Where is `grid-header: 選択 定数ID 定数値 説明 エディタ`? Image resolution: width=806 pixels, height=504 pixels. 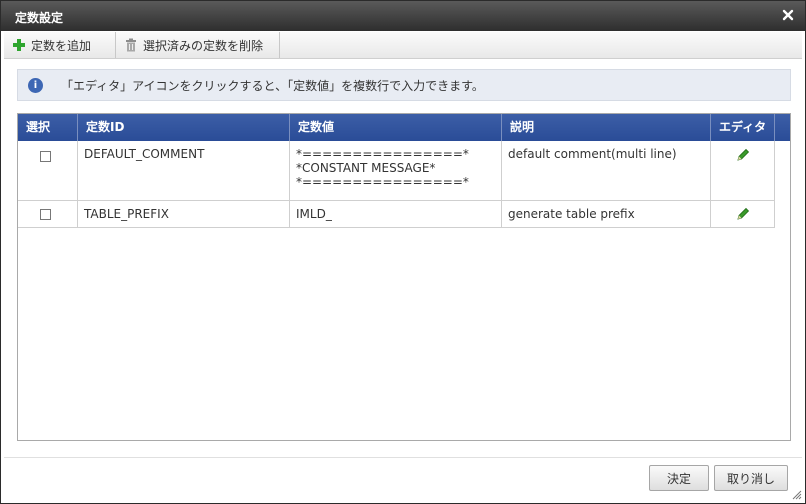 grid-header: 選択 定数ID 定数値 説明 エディタ is located at coordinates (404, 127).